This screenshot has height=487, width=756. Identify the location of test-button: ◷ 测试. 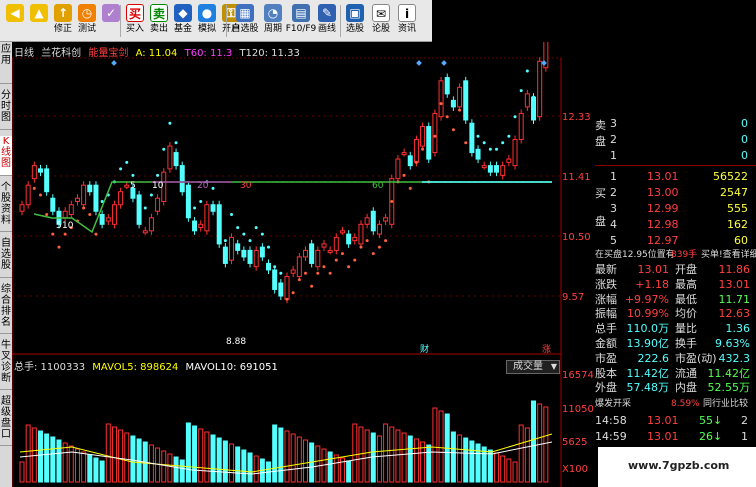
(87, 21).